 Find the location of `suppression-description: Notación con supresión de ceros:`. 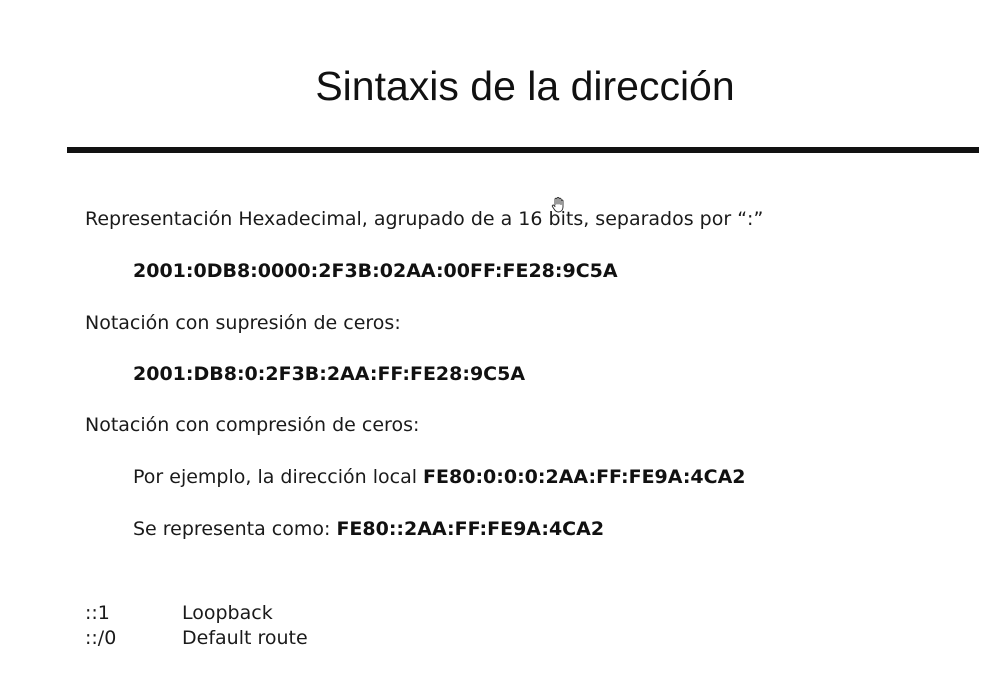

suppression-description: Notación con supresión de ceros: is located at coordinates (243, 323).